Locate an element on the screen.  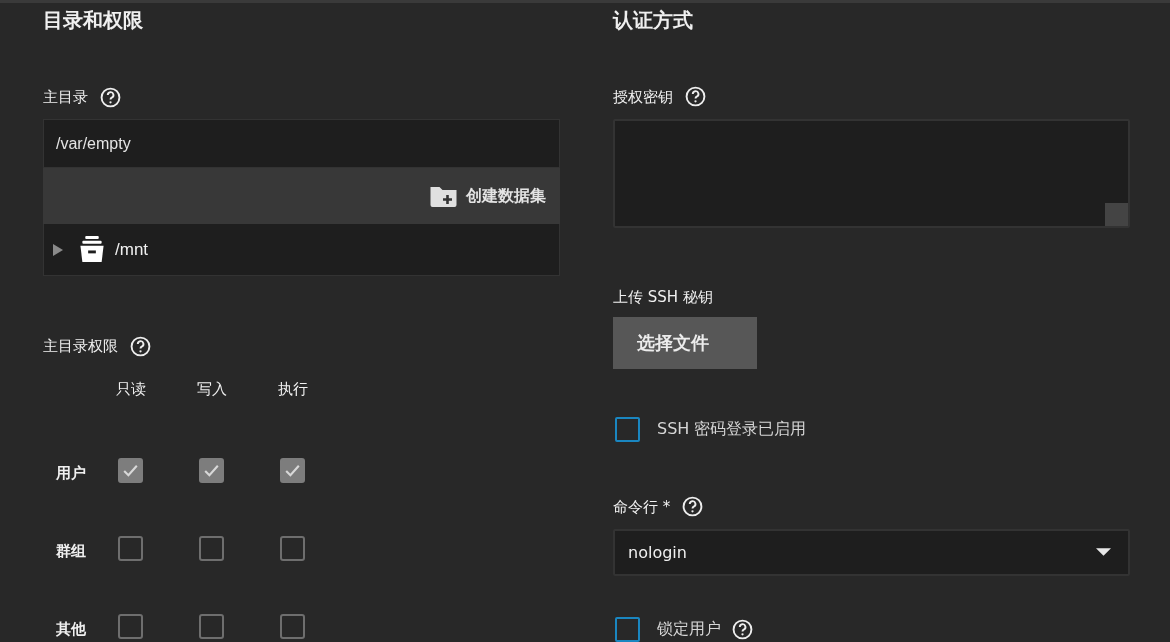
column-header: 只读 is located at coordinates (130, 389).